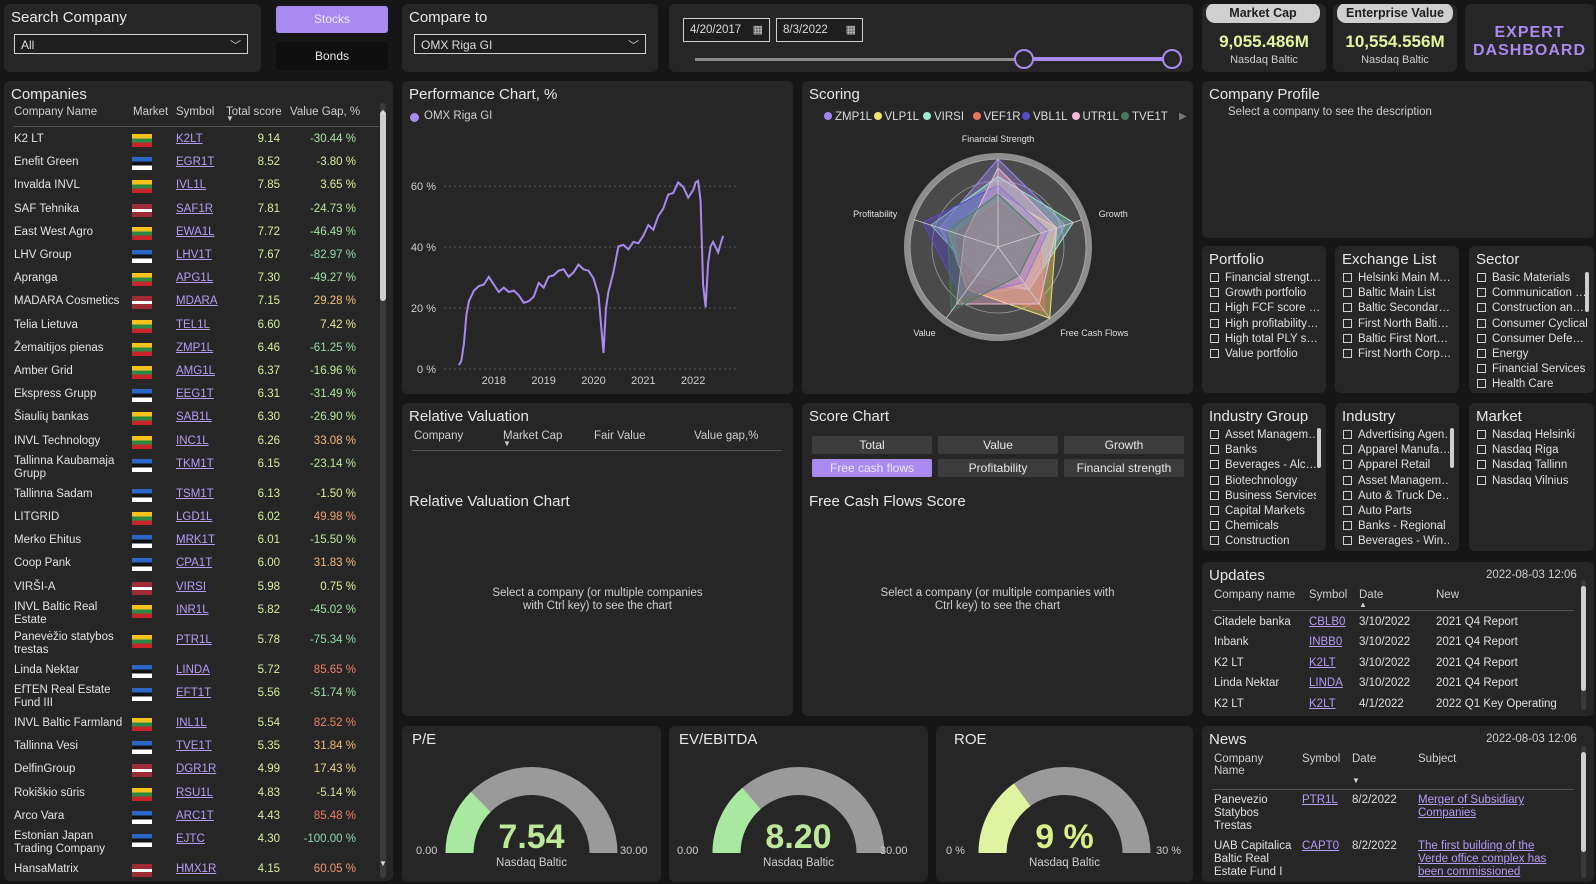 This screenshot has height=884, width=1596. Describe the element at coordinates (530, 44) in the screenshot. I see `compare-dropdown: OMX Riga GI ﹀` at that location.